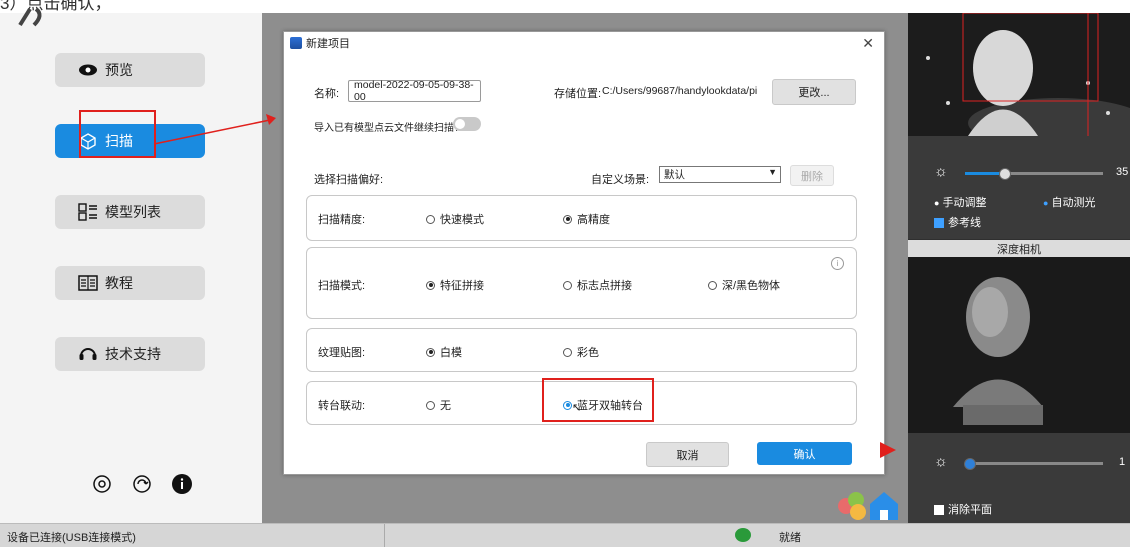 This screenshot has height=547, width=1130. What do you see at coordinates (597, 285) in the screenshot?
I see `mode-marker-radio: 标志点拼接` at bounding box center [597, 285].